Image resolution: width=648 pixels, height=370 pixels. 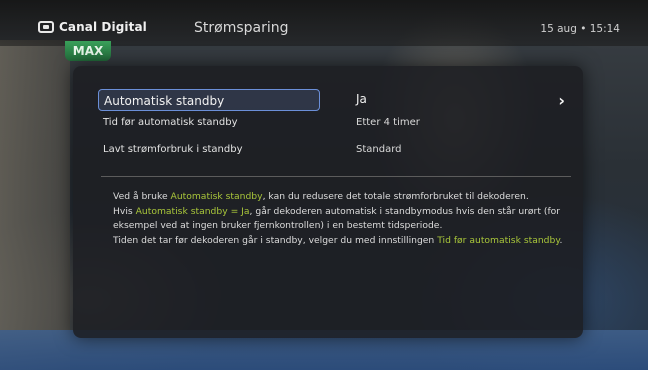 I want to click on setting-row-automatic-standby: Automatisk standby Ja ›, so click(x=335, y=101).